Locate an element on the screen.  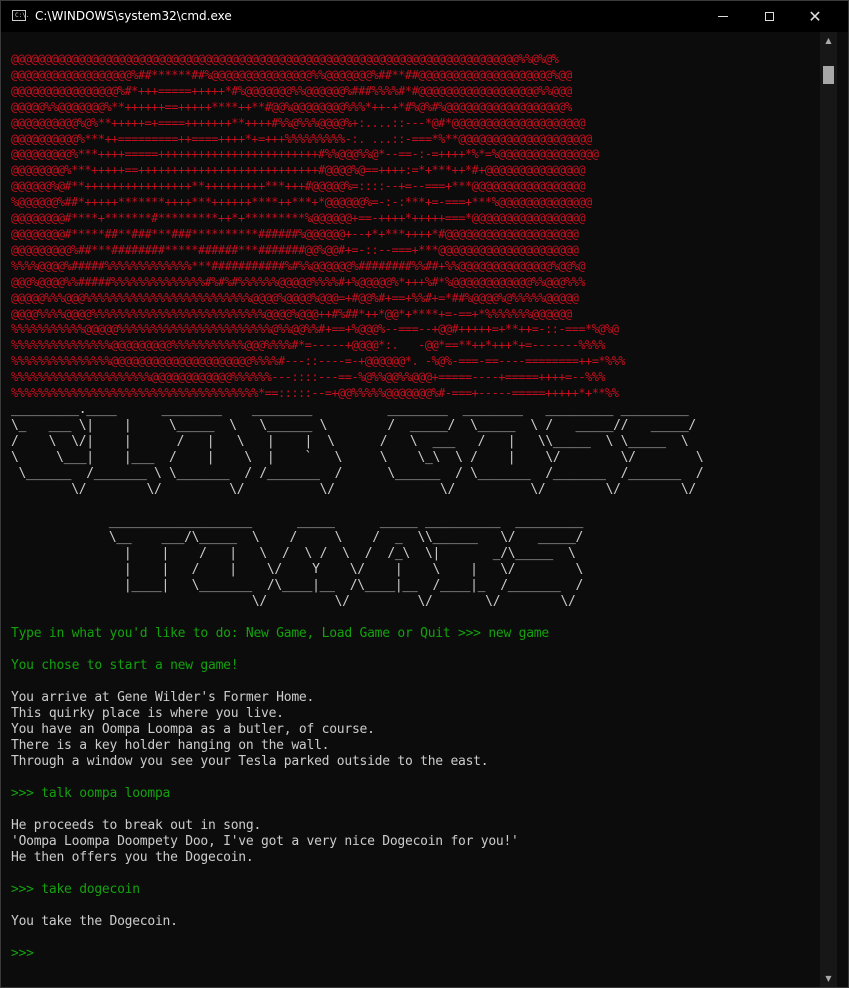
response-line-1: He proceeds to break out in song. is located at coordinates (136, 825).